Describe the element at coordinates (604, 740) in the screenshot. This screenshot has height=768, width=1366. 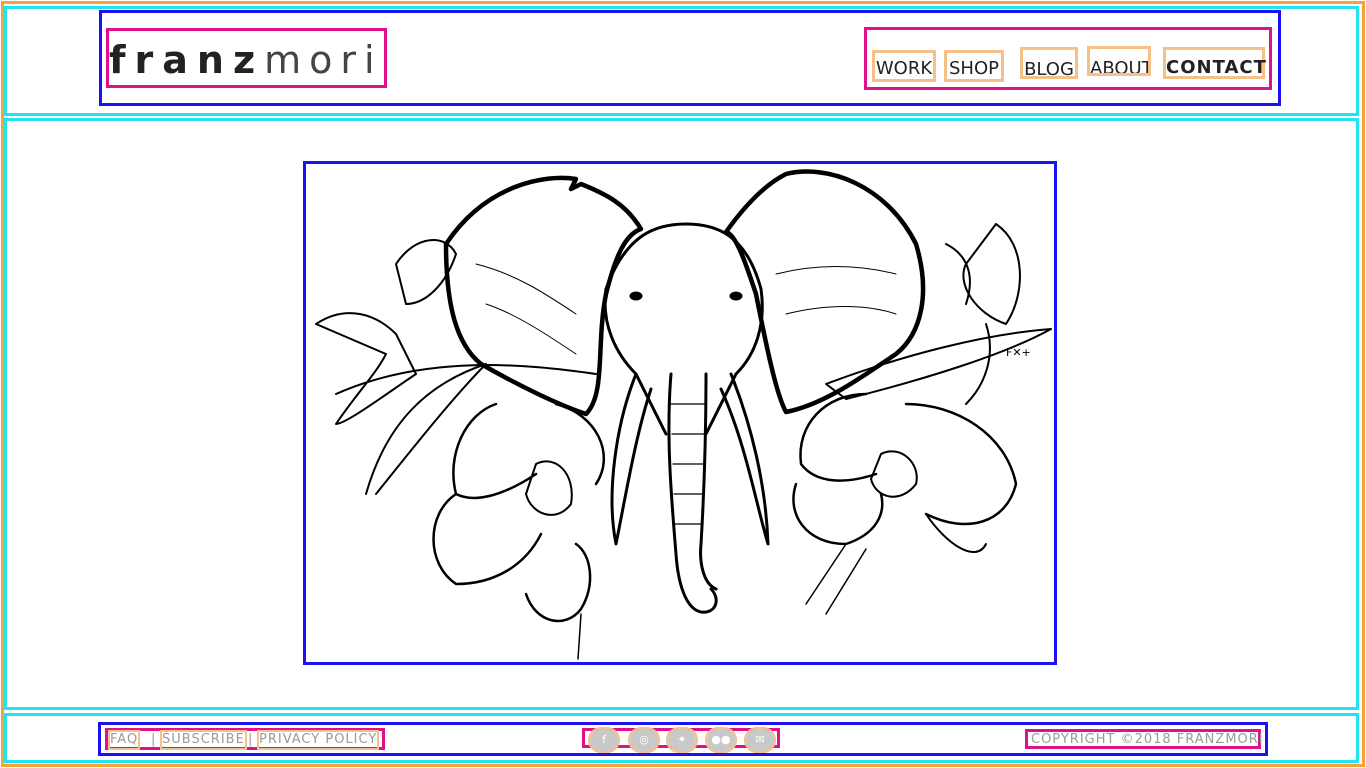
I see `facebook-icon: f` at that location.